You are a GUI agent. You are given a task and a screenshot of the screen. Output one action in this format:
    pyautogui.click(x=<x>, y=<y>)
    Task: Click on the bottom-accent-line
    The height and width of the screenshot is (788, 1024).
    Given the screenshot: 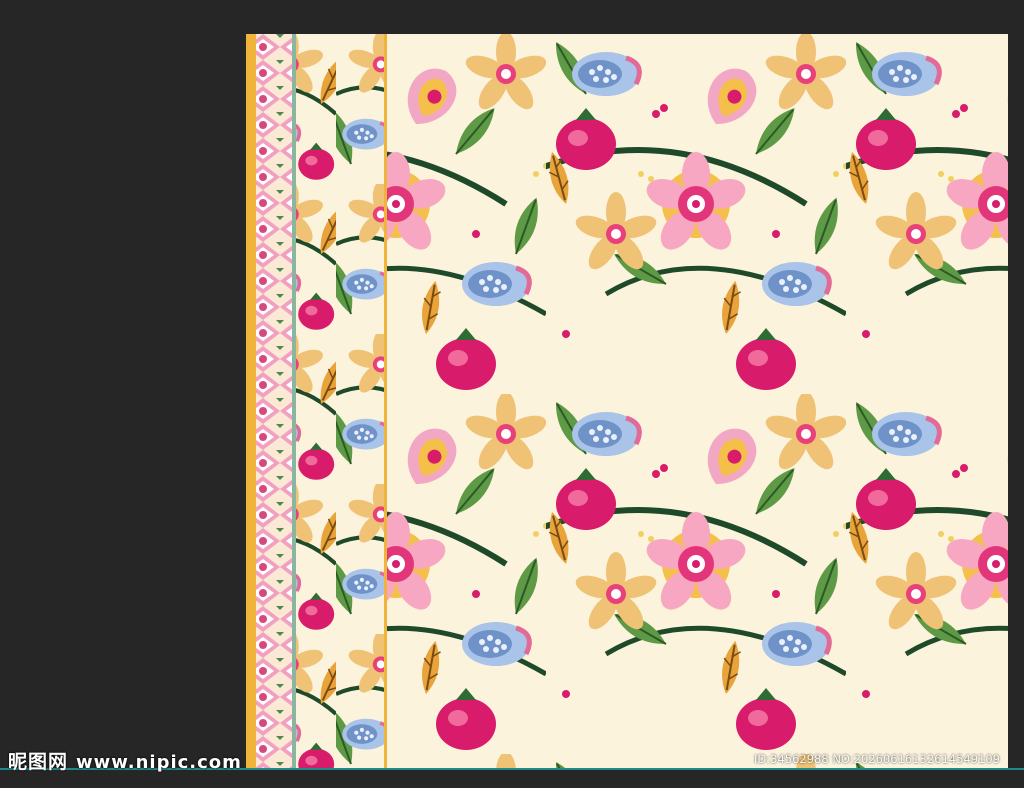 What is the action you would take?
    pyautogui.click(x=512, y=769)
    